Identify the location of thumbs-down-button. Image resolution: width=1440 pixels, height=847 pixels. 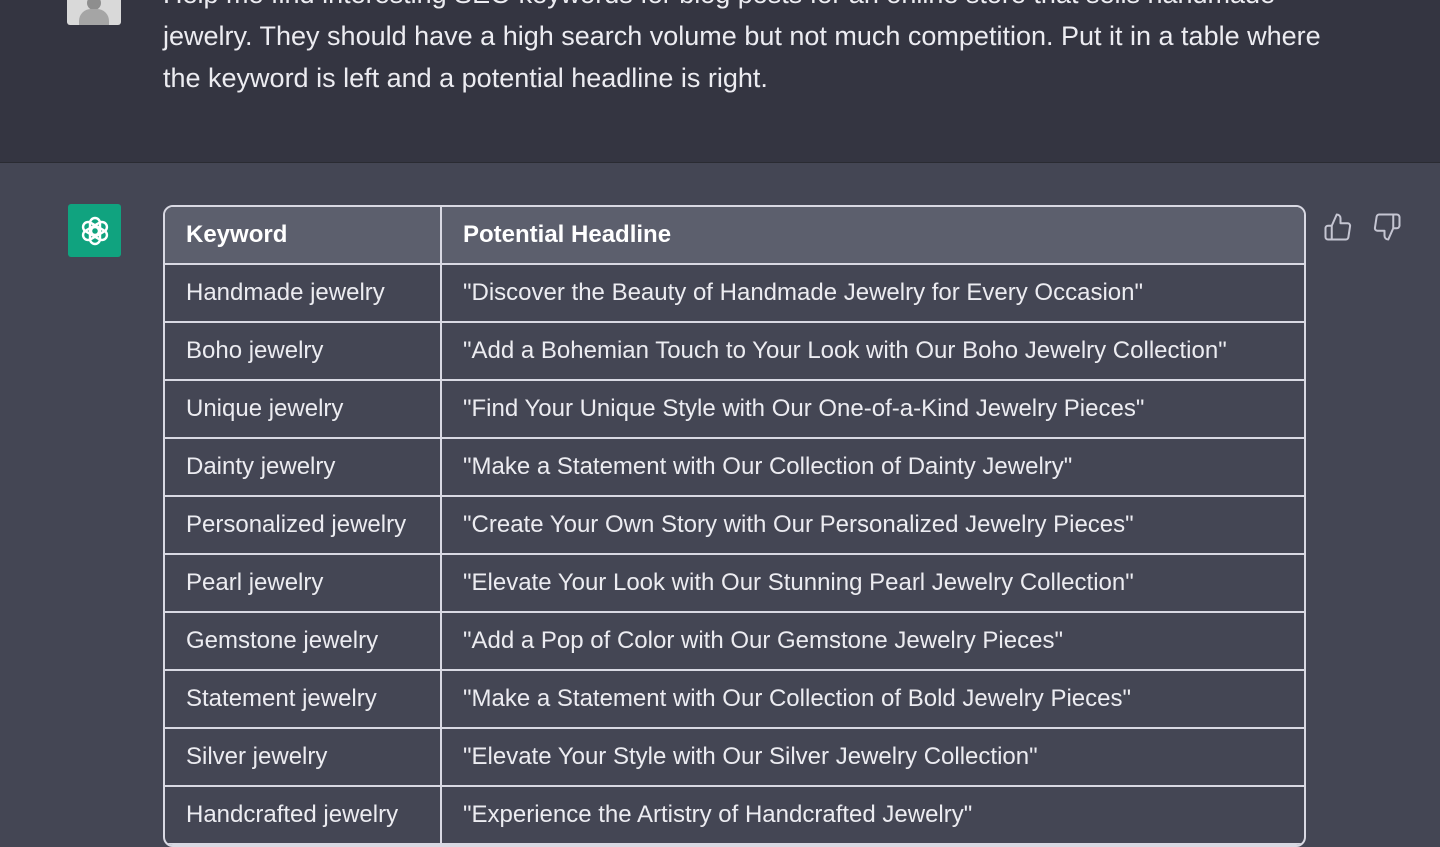
(1387, 227).